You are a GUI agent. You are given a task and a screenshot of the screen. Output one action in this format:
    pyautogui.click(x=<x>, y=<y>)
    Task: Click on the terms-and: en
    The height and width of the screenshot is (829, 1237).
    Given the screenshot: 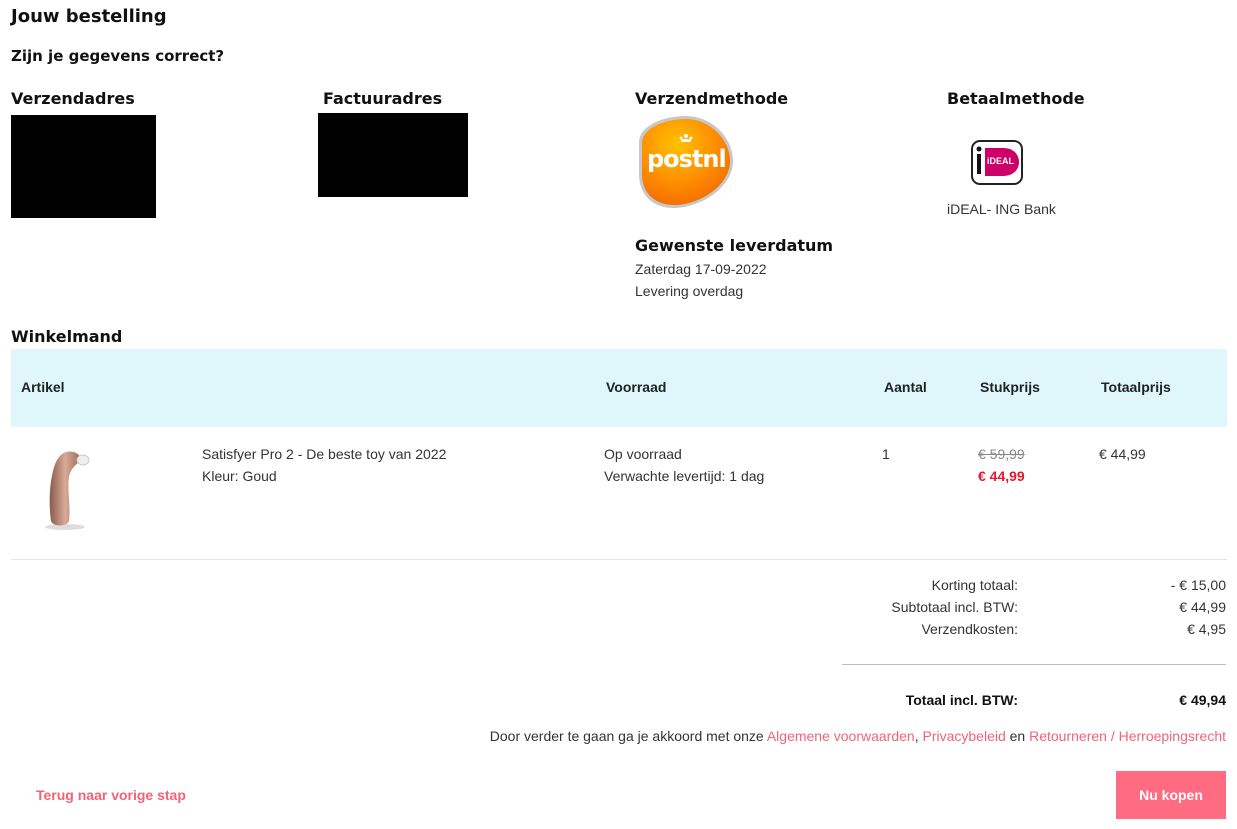 What is the action you would take?
    pyautogui.click(x=1017, y=736)
    